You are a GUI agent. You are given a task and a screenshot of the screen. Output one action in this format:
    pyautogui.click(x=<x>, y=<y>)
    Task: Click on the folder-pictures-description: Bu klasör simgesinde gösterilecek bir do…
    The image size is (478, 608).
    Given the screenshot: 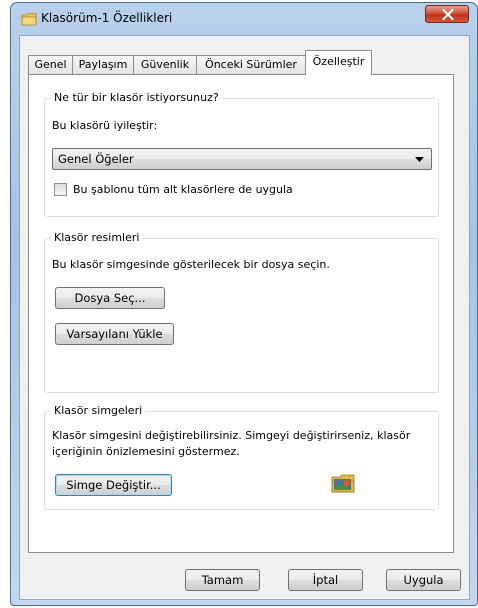 What is the action you would take?
    pyautogui.click(x=191, y=264)
    